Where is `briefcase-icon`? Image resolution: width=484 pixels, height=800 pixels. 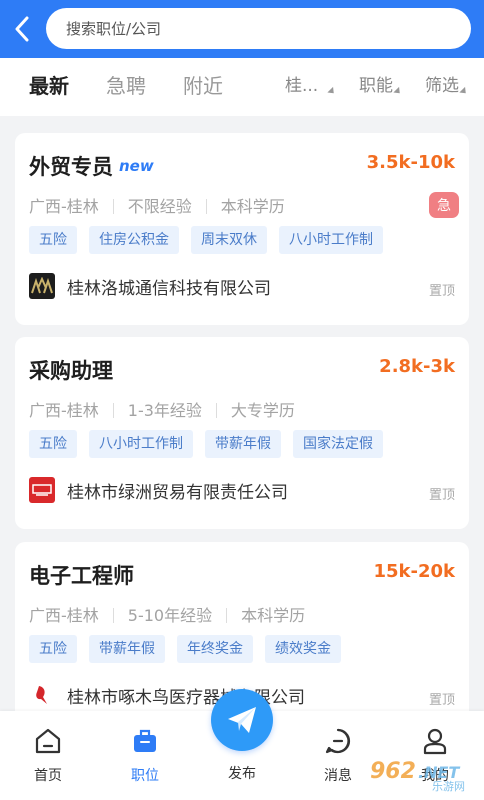 briefcase-icon is located at coordinates (145, 741).